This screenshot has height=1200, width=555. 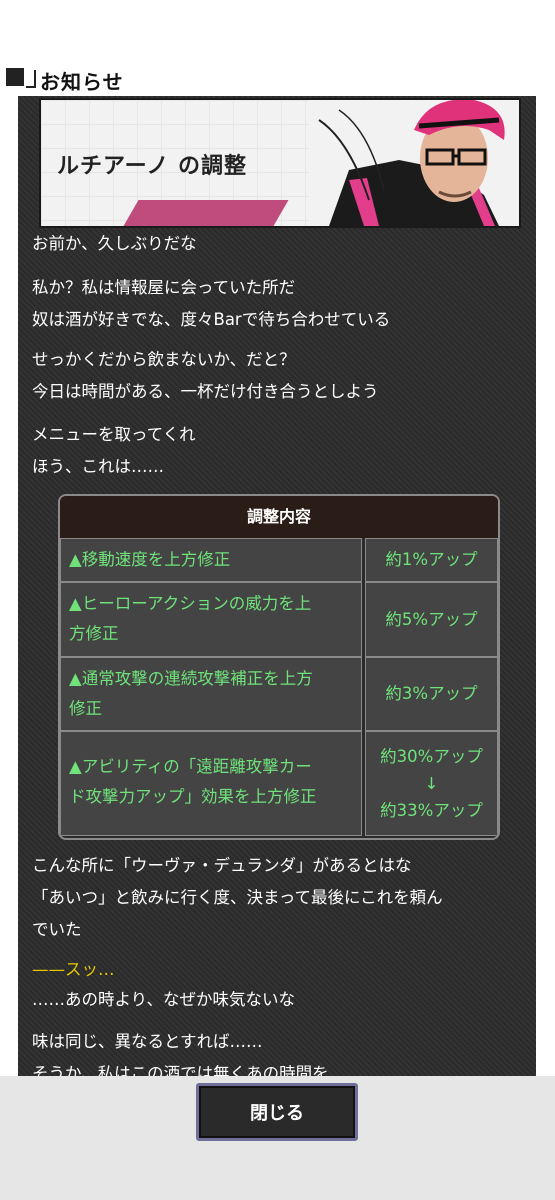 I want to click on table-row: ▲移動速度を上方修正 約1%アップ, so click(x=279, y=560).